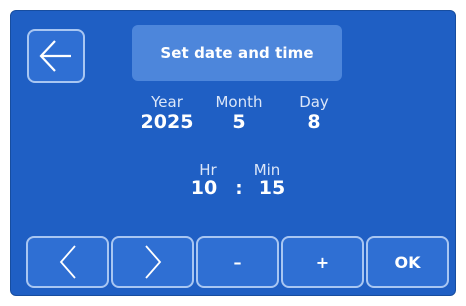 The height and width of the screenshot is (306, 466). I want to click on arrow-left-icon, so click(55, 56).